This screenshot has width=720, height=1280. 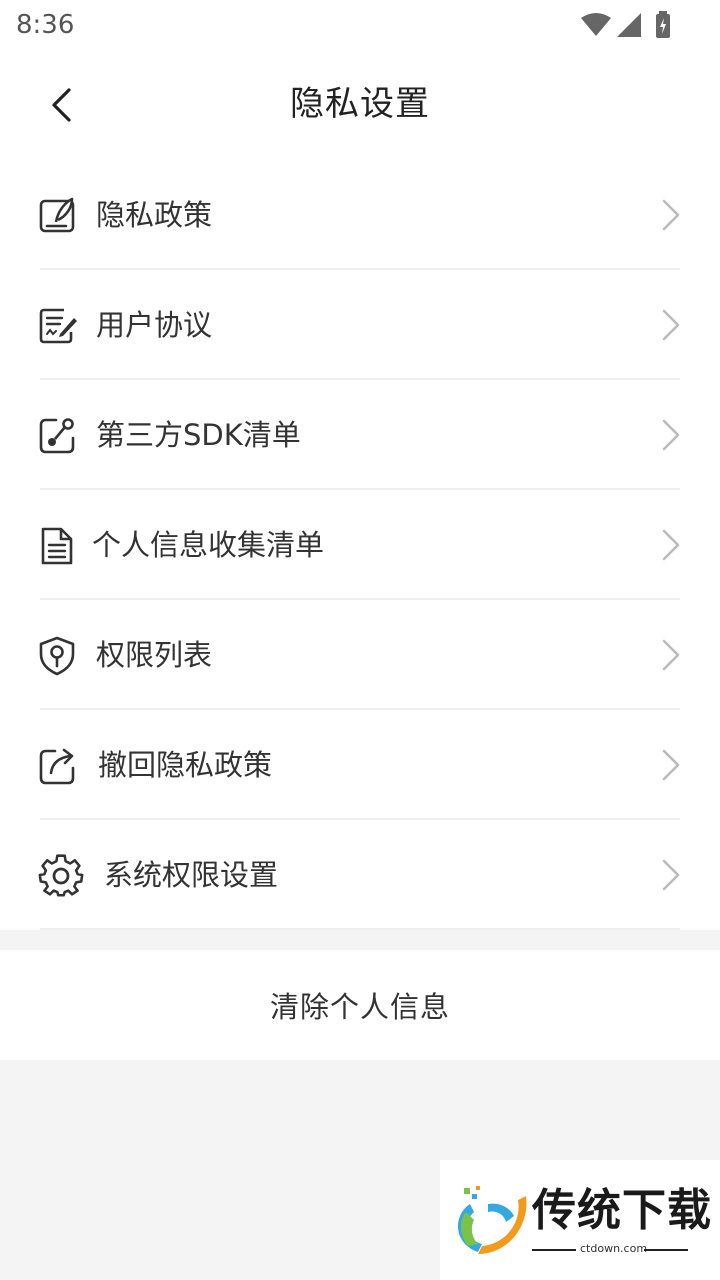 I want to click on watermark-logo-icon, so click(x=492, y=1220).